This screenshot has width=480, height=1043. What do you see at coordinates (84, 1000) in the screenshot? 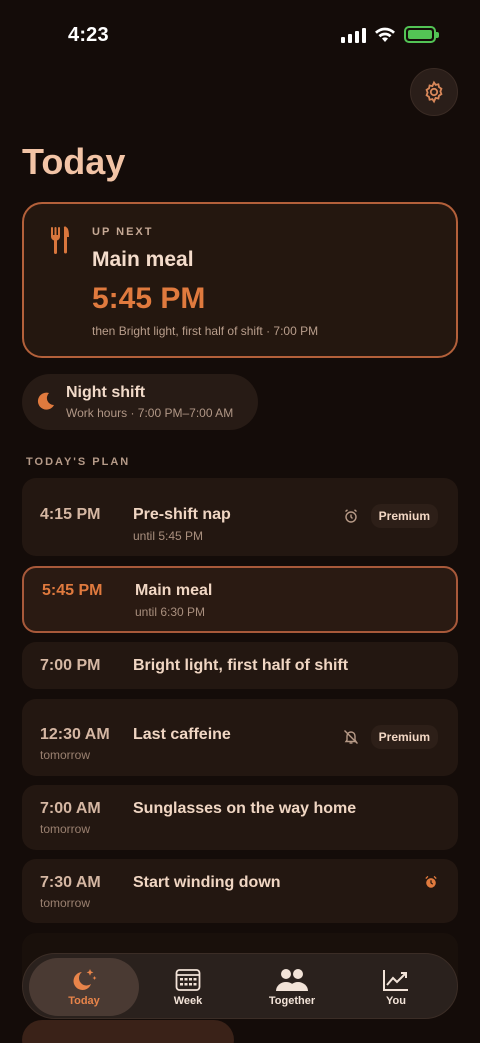
I see `tab-label: Today` at bounding box center [84, 1000].